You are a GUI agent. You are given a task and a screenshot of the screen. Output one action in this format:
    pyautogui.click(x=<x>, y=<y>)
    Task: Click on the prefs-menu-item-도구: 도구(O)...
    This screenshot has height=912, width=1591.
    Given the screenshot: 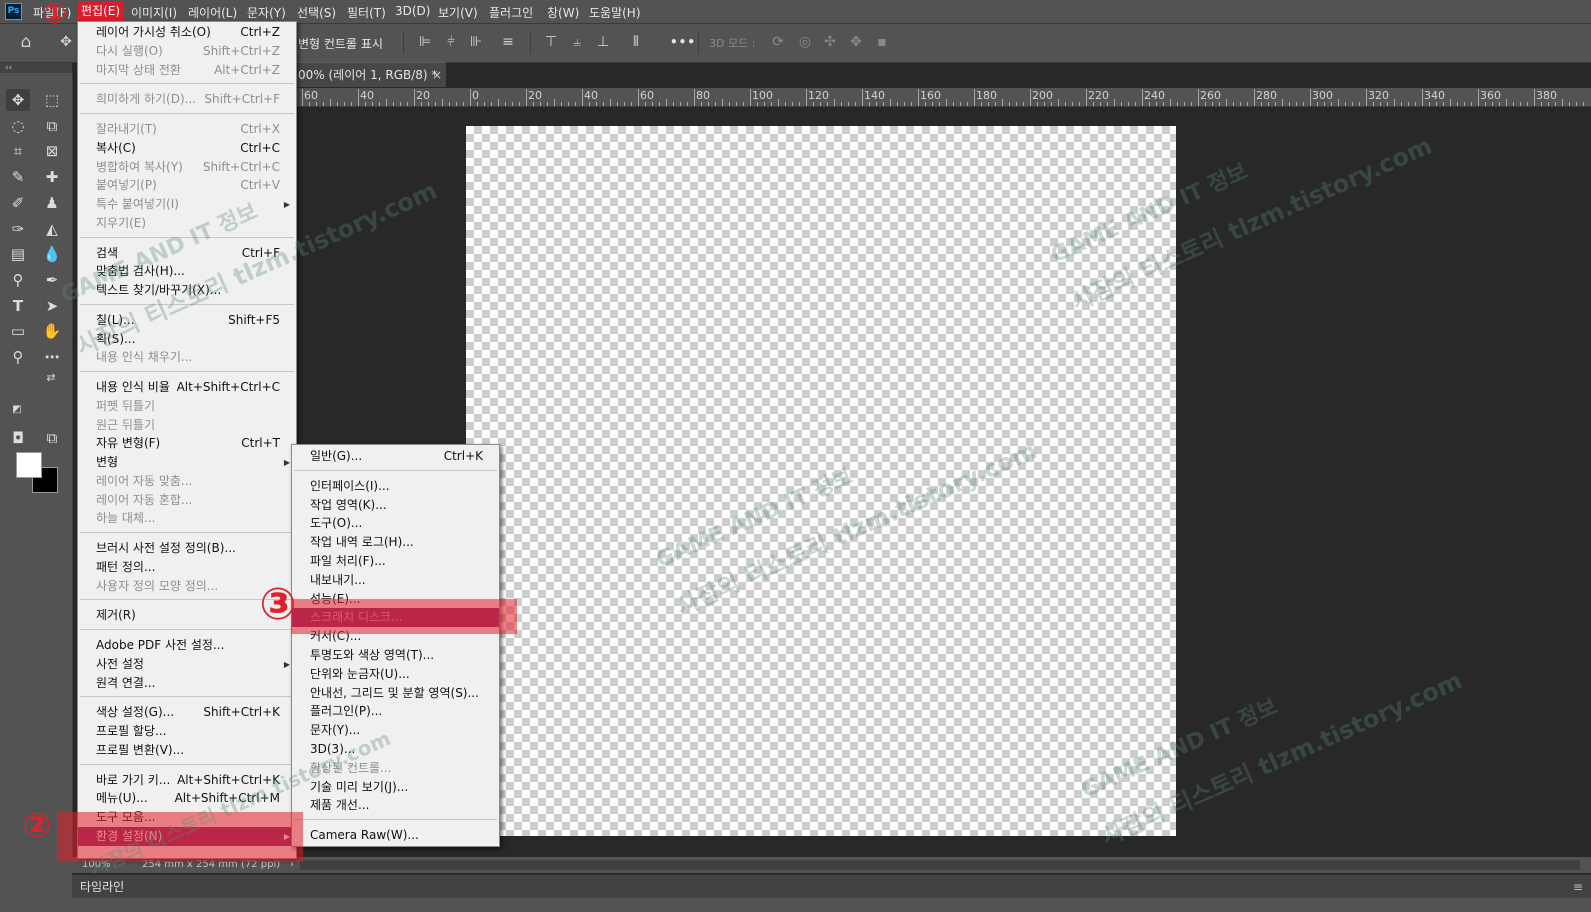 What is the action you would take?
    pyautogui.click(x=395, y=523)
    